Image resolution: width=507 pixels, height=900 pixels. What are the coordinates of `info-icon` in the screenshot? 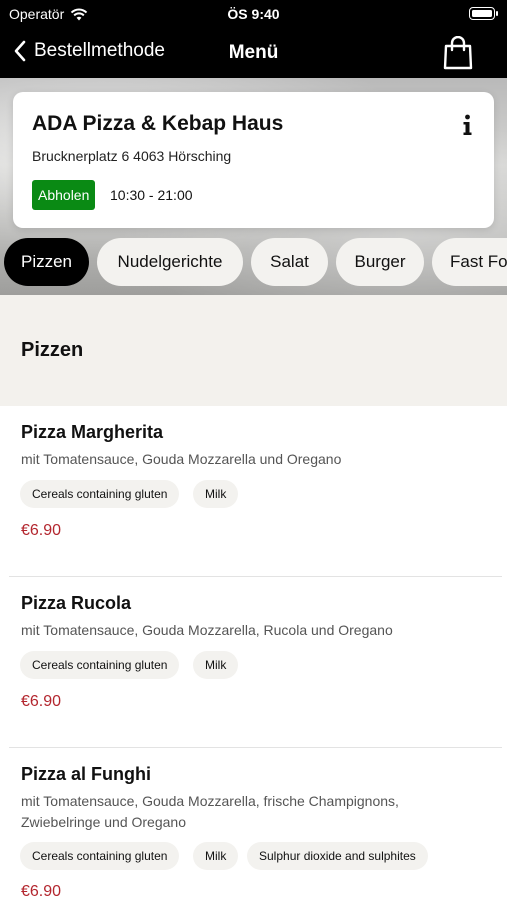 It's located at (467, 125).